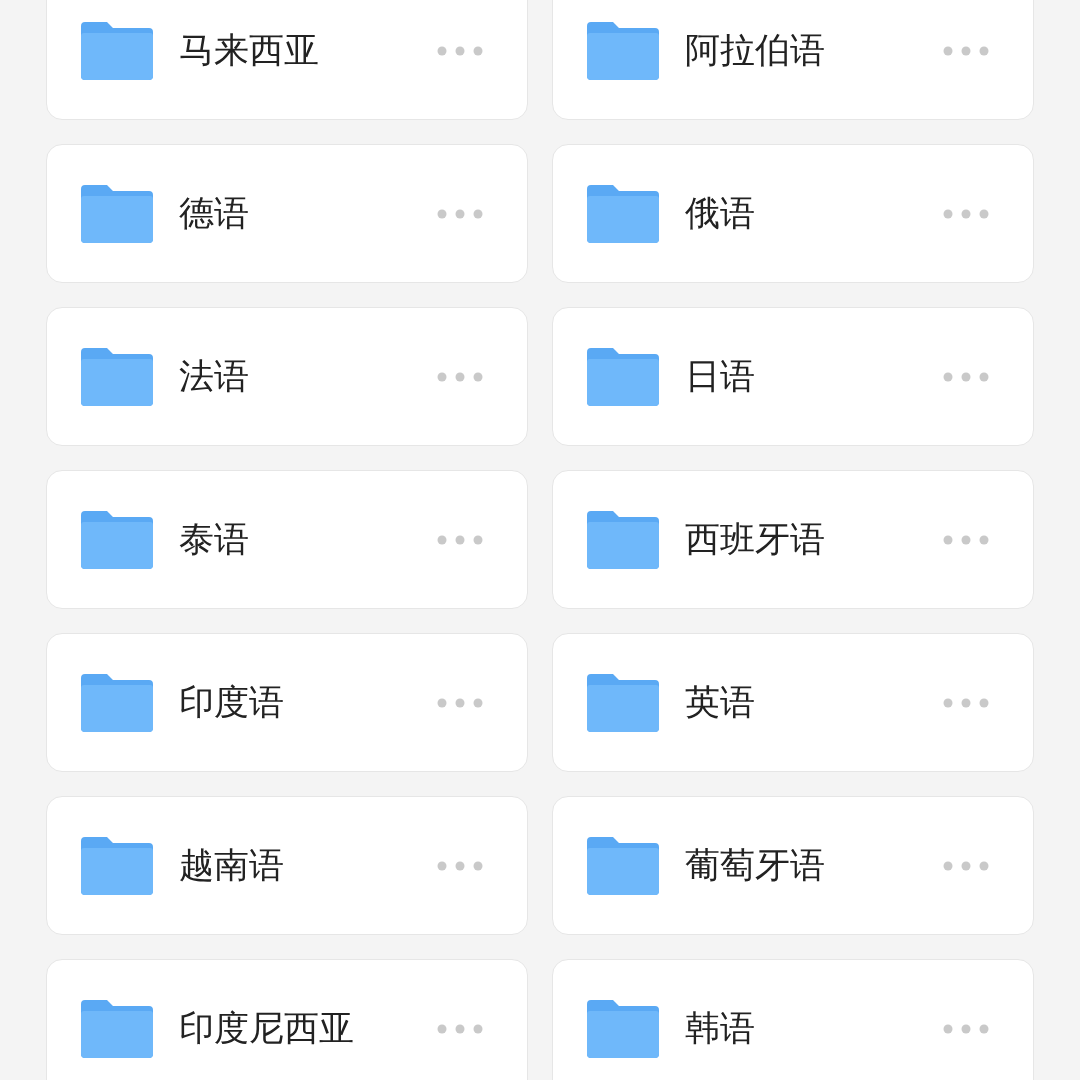  What do you see at coordinates (287, 865) in the screenshot?
I see `folder-card: 越南语` at bounding box center [287, 865].